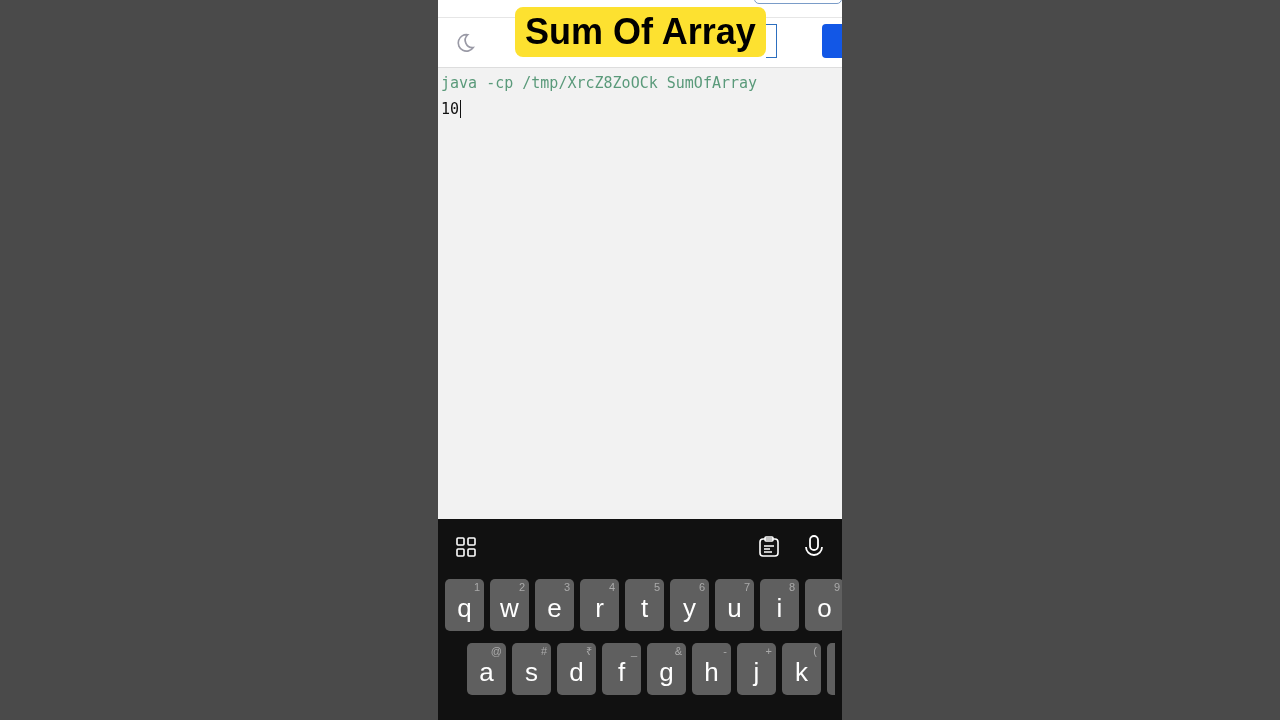 This screenshot has height=720, width=1280. What do you see at coordinates (509, 605) in the screenshot?
I see `keyboard-key: w 2` at bounding box center [509, 605].